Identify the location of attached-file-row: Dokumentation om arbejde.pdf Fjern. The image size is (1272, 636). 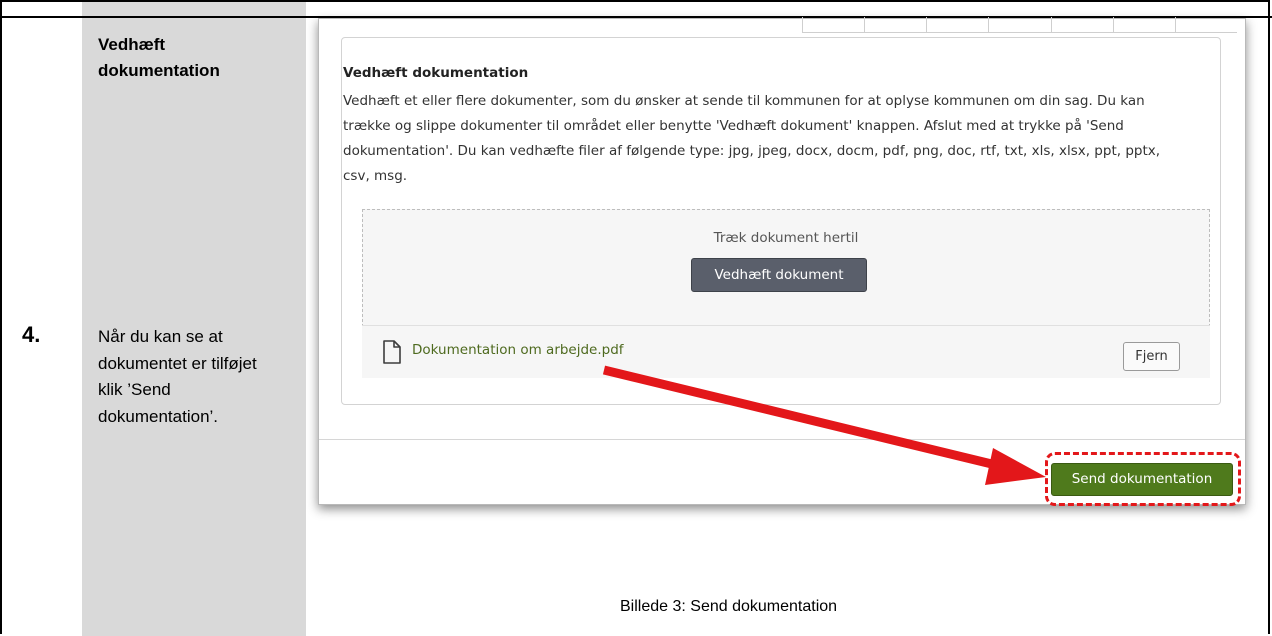
(786, 351).